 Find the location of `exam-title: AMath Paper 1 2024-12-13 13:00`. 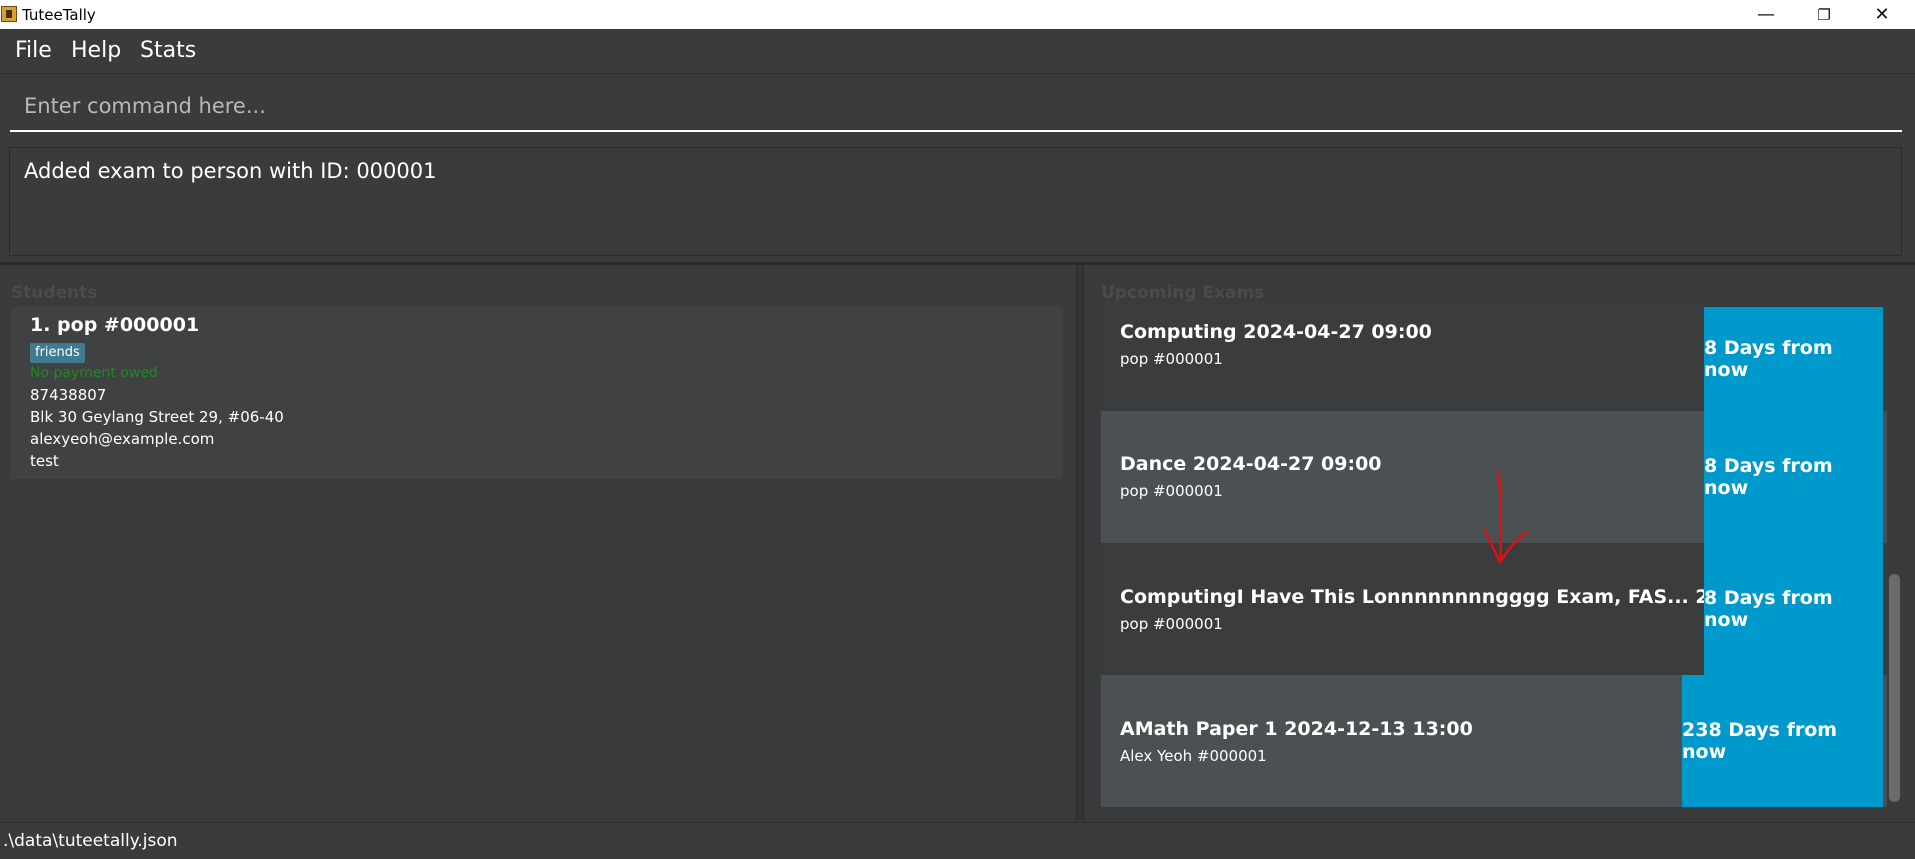

exam-title: AMath Paper 1 2024-12-13 13:00 is located at coordinates (1296, 729).